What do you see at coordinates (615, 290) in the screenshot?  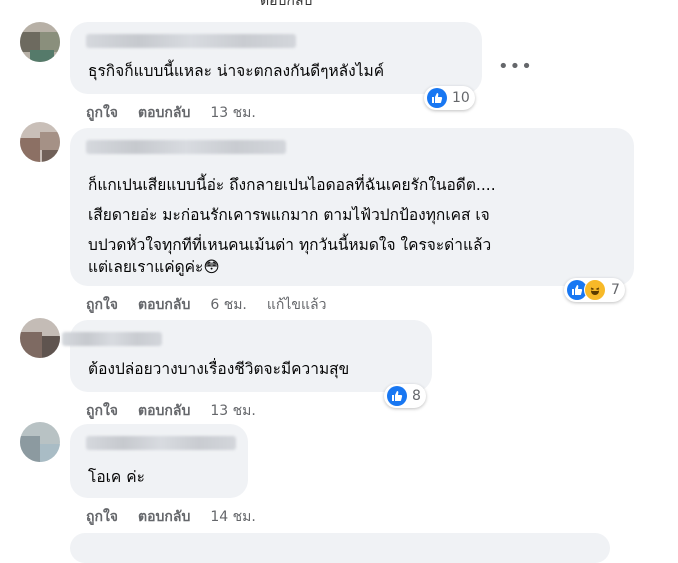 I see `reaction-count: 7` at bounding box center [615, 290].